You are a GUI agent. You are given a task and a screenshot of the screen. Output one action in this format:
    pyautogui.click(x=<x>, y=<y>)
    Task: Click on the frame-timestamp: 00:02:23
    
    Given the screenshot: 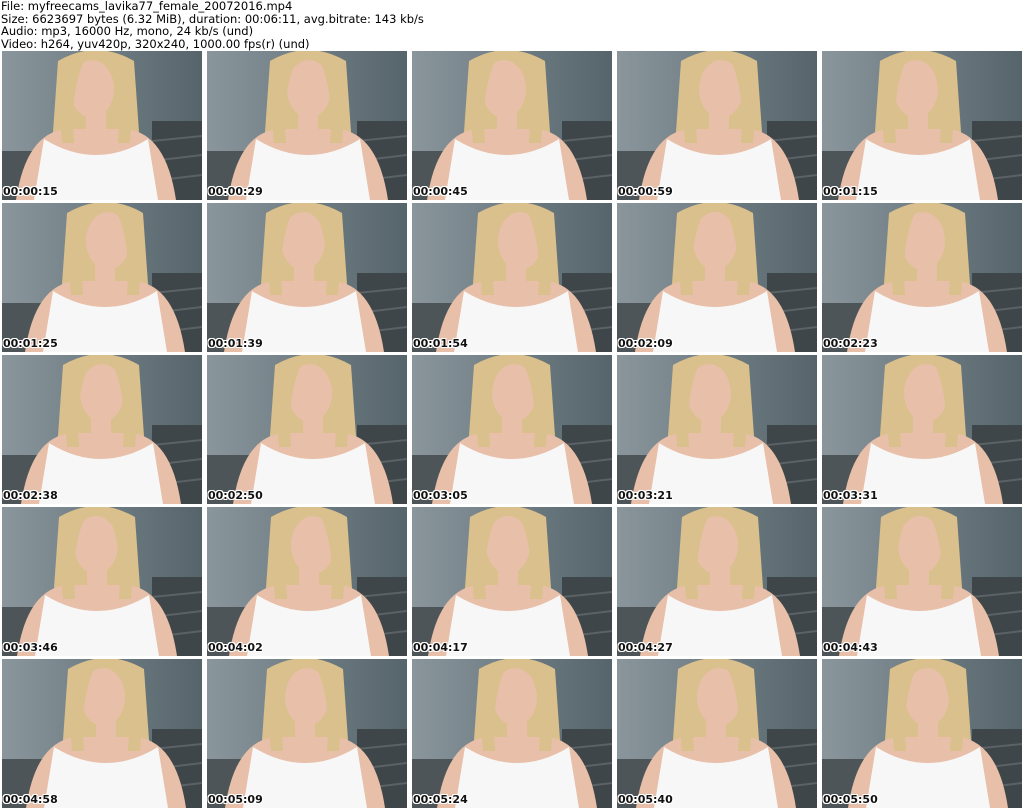 What is the action you would take?
    pyautogui.click(x=850, y=343)
    